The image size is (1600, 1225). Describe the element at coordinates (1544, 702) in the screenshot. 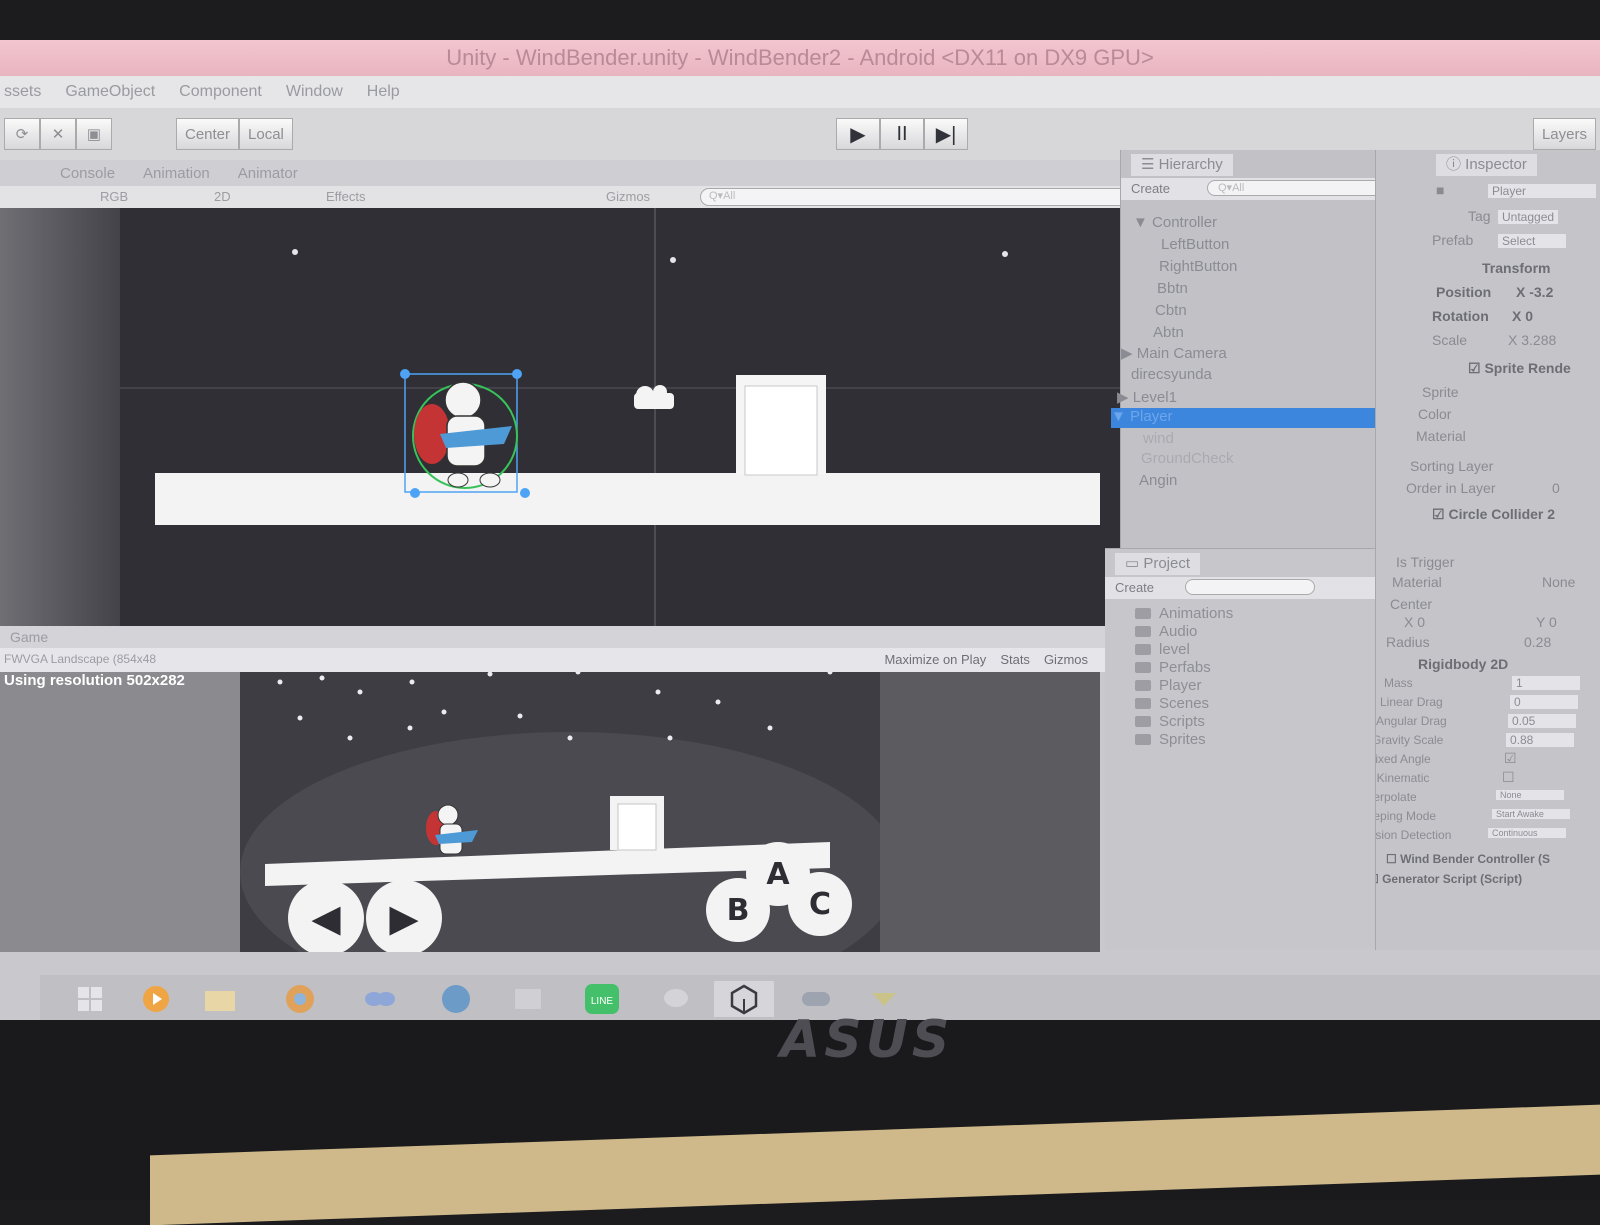

I see `linear-drag-field: 0` at that location.